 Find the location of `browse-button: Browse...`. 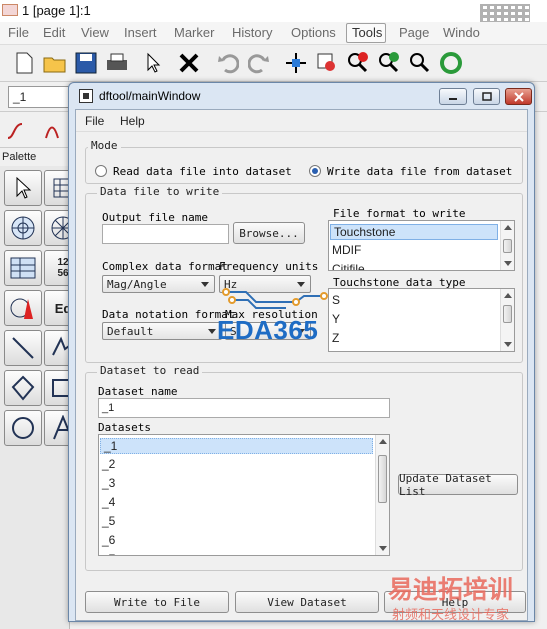

browse-button: Browse... is located at coordinates (269, 233).